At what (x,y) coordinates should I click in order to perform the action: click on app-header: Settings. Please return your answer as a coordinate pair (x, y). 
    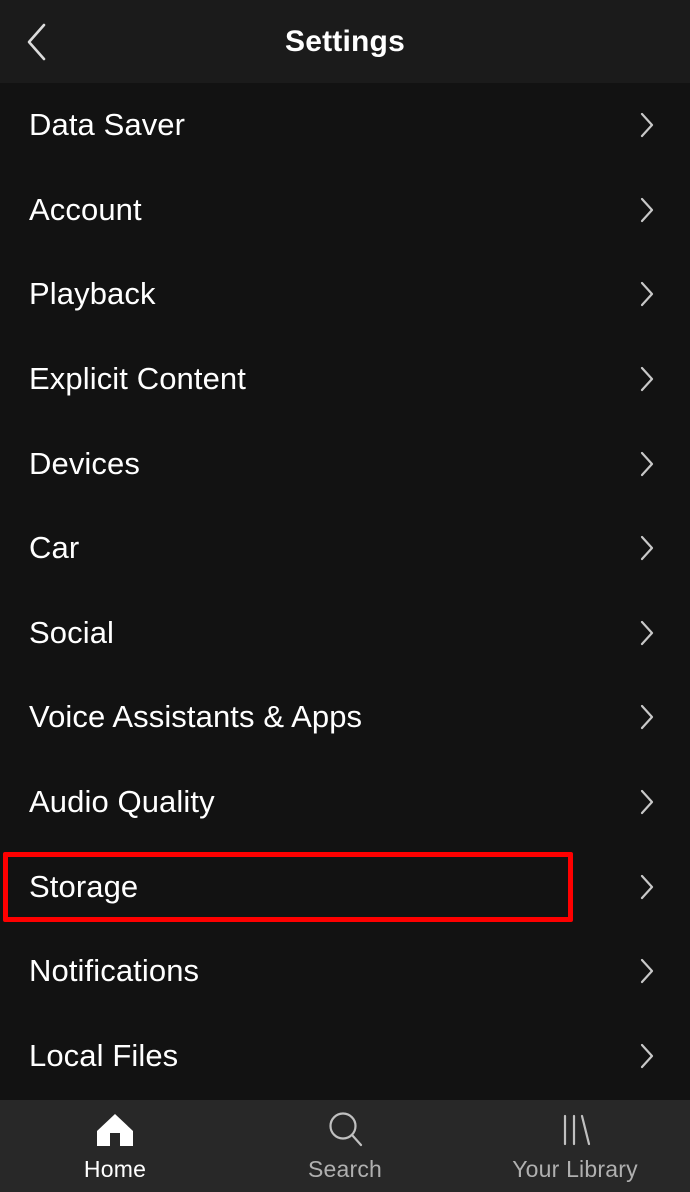
    Looking at the image, I should click on (345, 41).